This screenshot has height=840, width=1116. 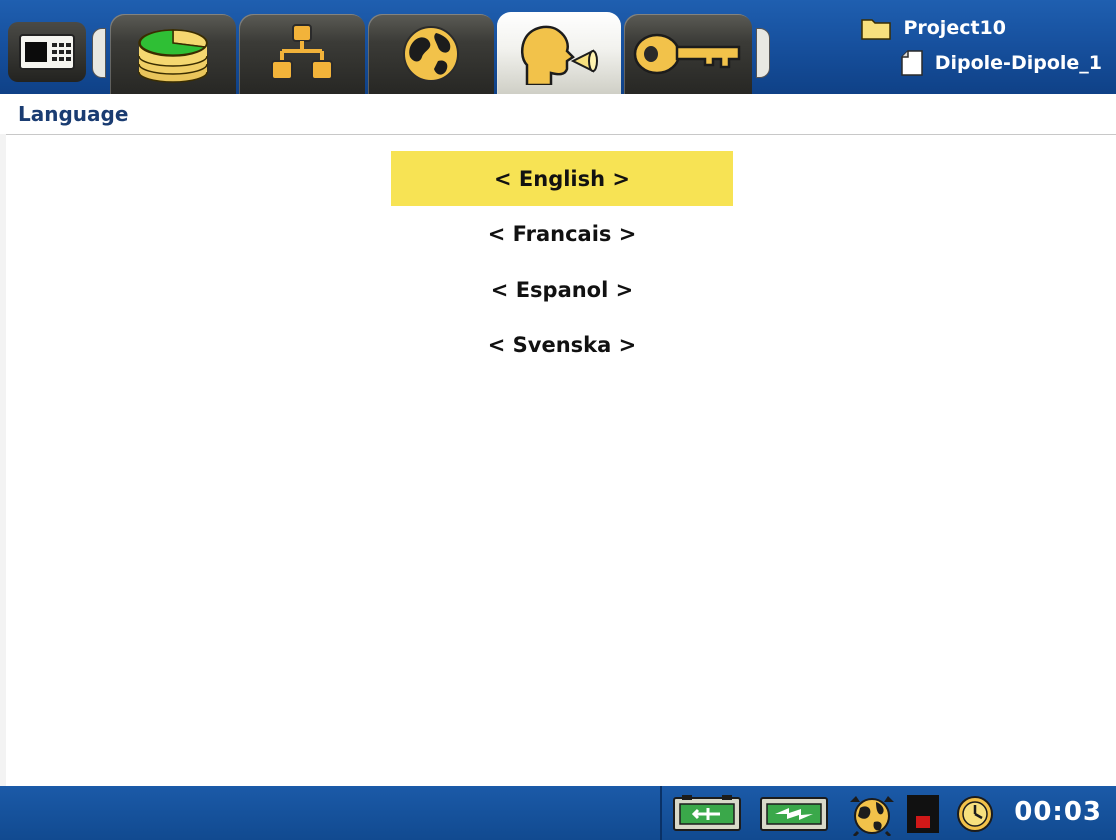 What do you see at coordinates (975, 814) in the screenshot?
I see `timer-icon` at bounding box center [975, 814].